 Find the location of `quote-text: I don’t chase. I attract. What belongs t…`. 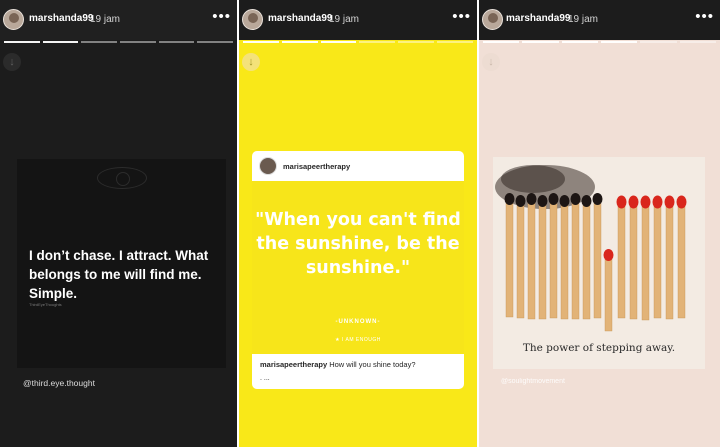

quote-text: I don’t chase. I attract. What belongs t… is located at coordinates (119, 274).